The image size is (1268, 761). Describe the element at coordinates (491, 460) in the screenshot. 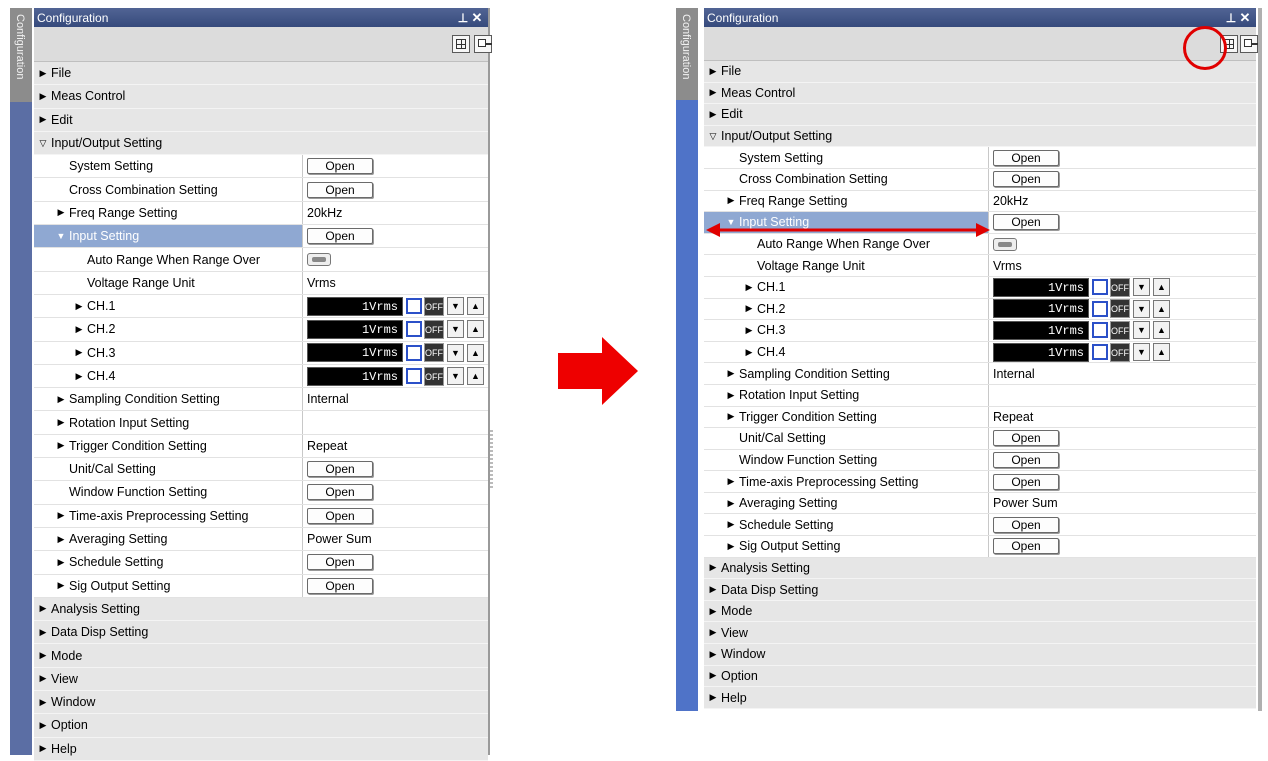

I see `splitter-grip` at that location.